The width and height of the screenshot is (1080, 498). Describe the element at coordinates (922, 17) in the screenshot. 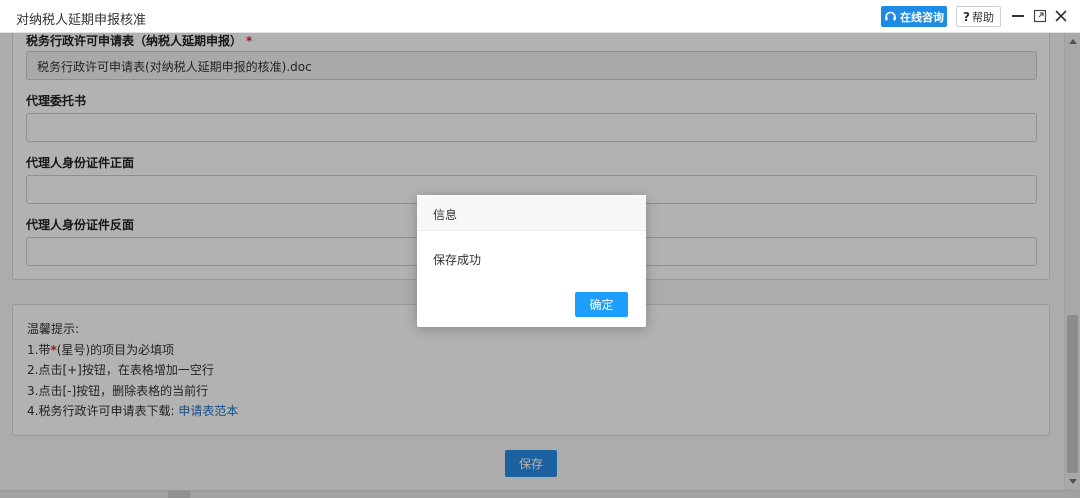

I see `online-consult-label: 在线咨询` at that location.